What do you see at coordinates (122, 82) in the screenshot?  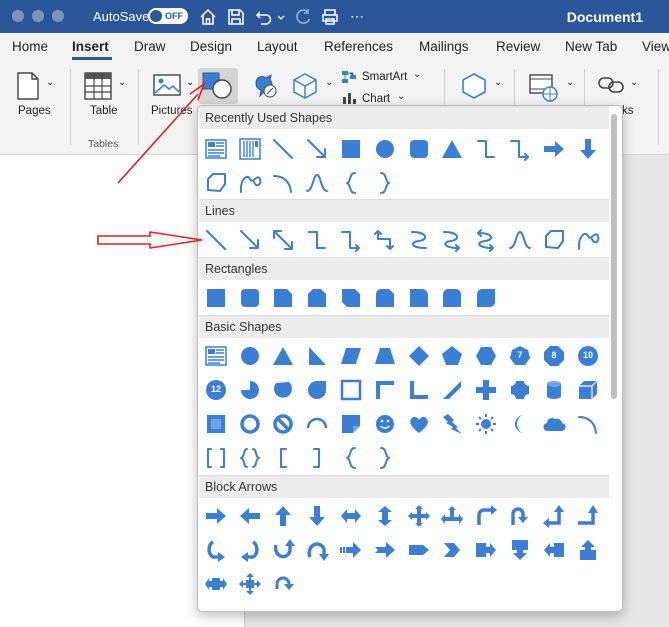 I see `table-dropdown-icon: ⌄` at bounding box center [122, 82].